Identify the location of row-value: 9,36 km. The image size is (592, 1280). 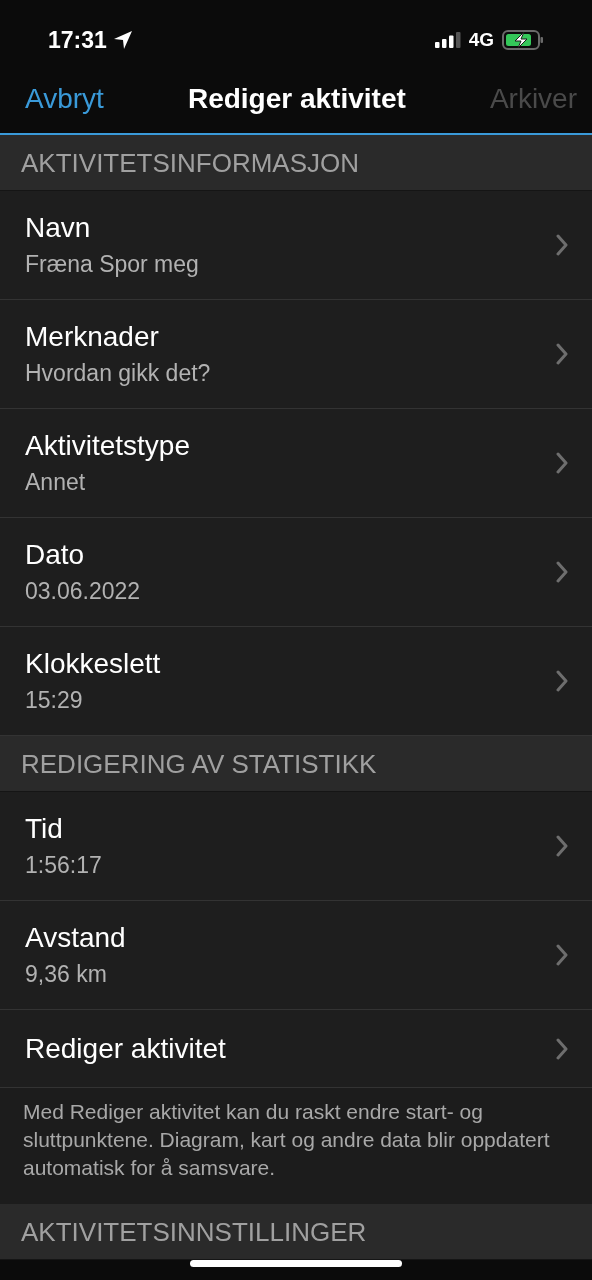
(66, 974).